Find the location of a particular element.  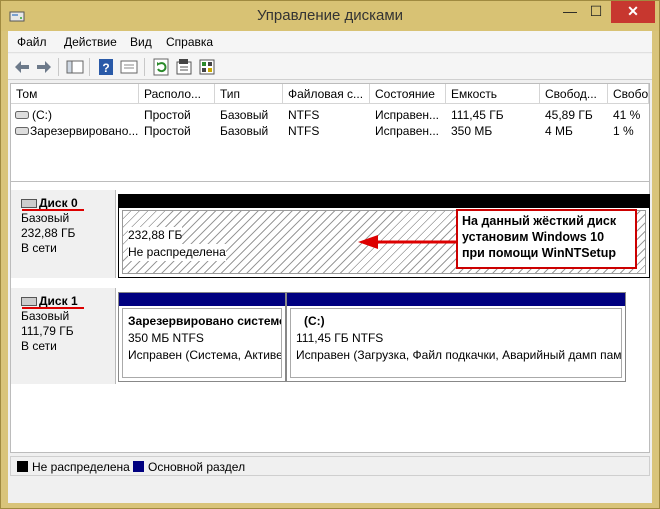

table-cell: 41 % is located at coordinates (627, 115).